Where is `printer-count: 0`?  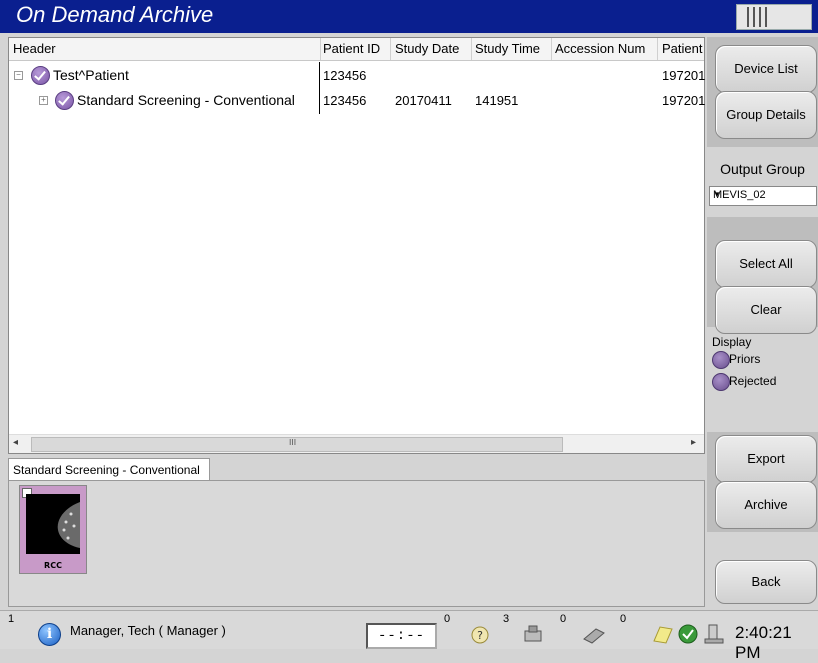
printer-count: 0 is located at coordinates (623, 619).